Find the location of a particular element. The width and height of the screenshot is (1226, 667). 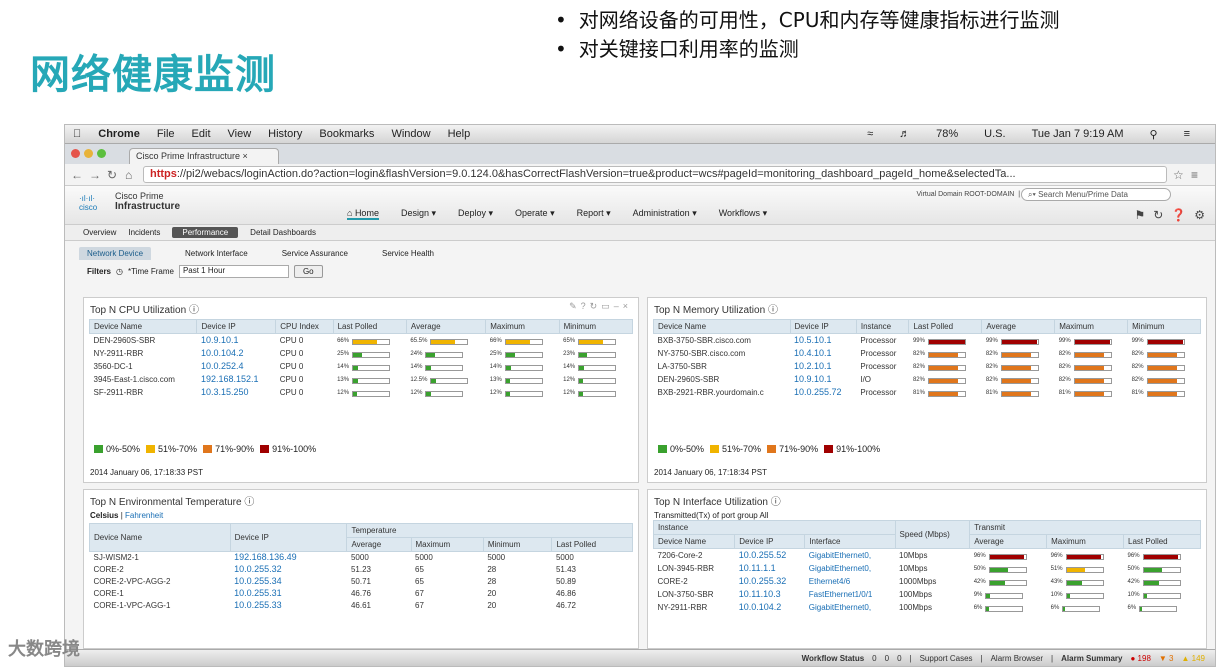

input-flag: U.S. is located at coordinates (994, 134).